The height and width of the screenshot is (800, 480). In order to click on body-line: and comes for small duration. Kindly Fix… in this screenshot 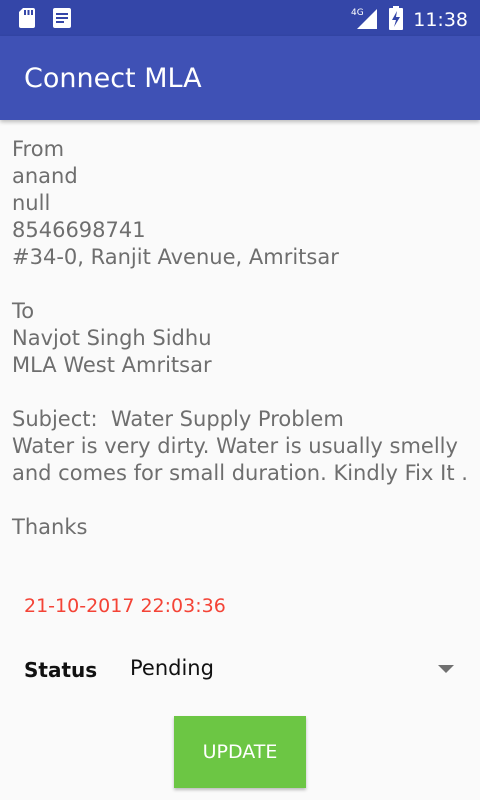, I will do `click(240, 473)`.